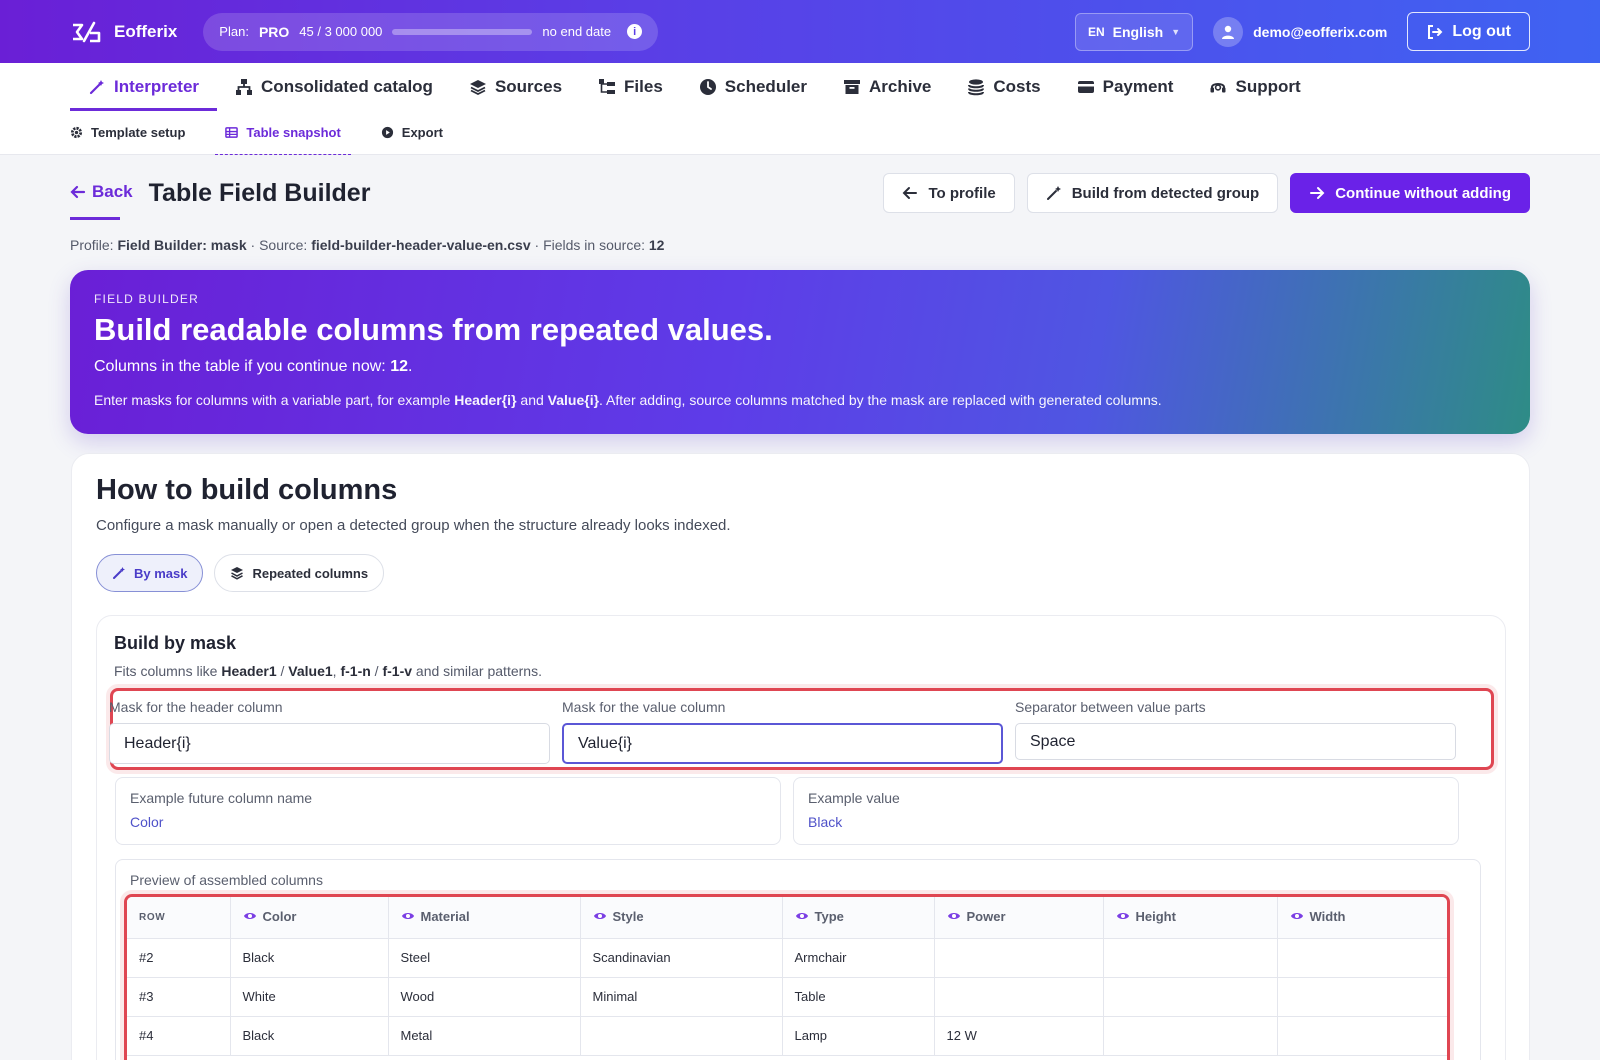 This screenshot has height=1060, width=1600. What do you see at coordinates (1190, 918) in the screenshot?
I see `column-header-height: Height` at bounding box center [1190, 918].